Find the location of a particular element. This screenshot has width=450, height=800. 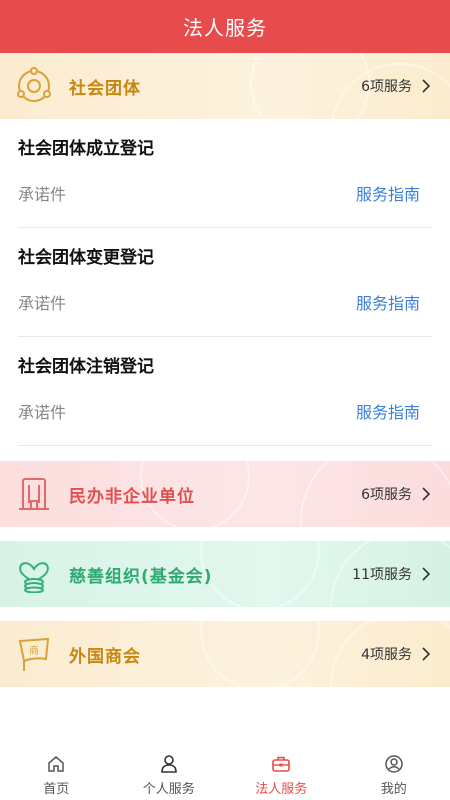

tab-home: 首页 is located at coordinates (56, 772).